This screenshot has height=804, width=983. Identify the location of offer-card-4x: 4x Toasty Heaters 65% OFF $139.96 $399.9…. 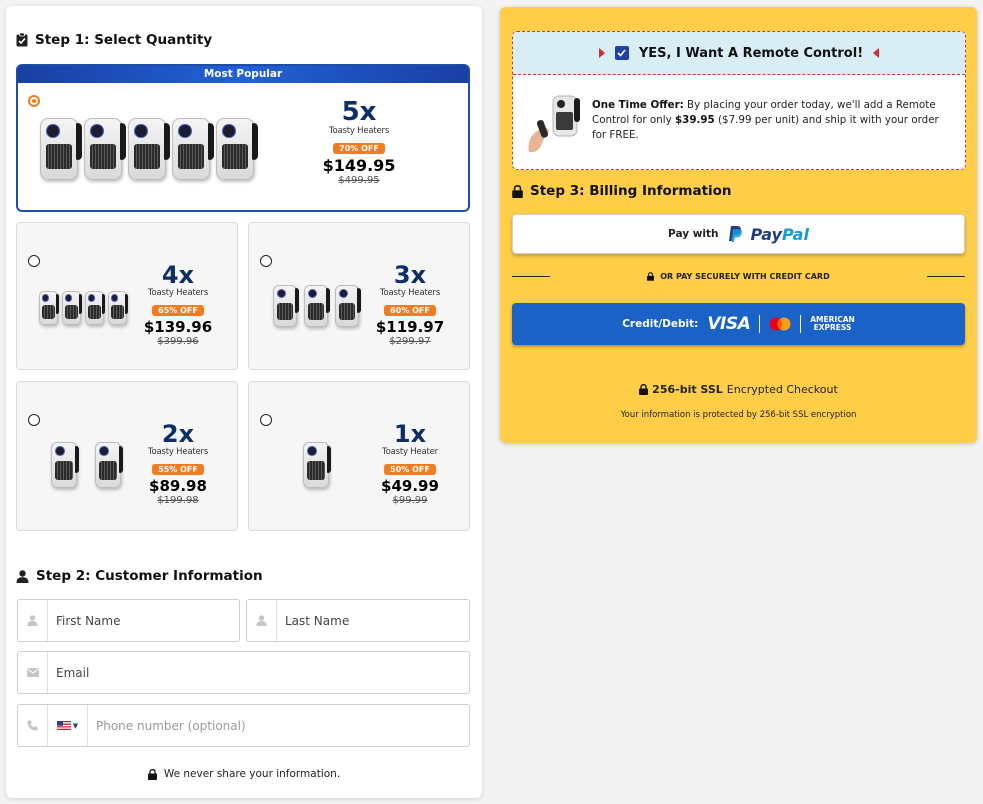
(127, 296).